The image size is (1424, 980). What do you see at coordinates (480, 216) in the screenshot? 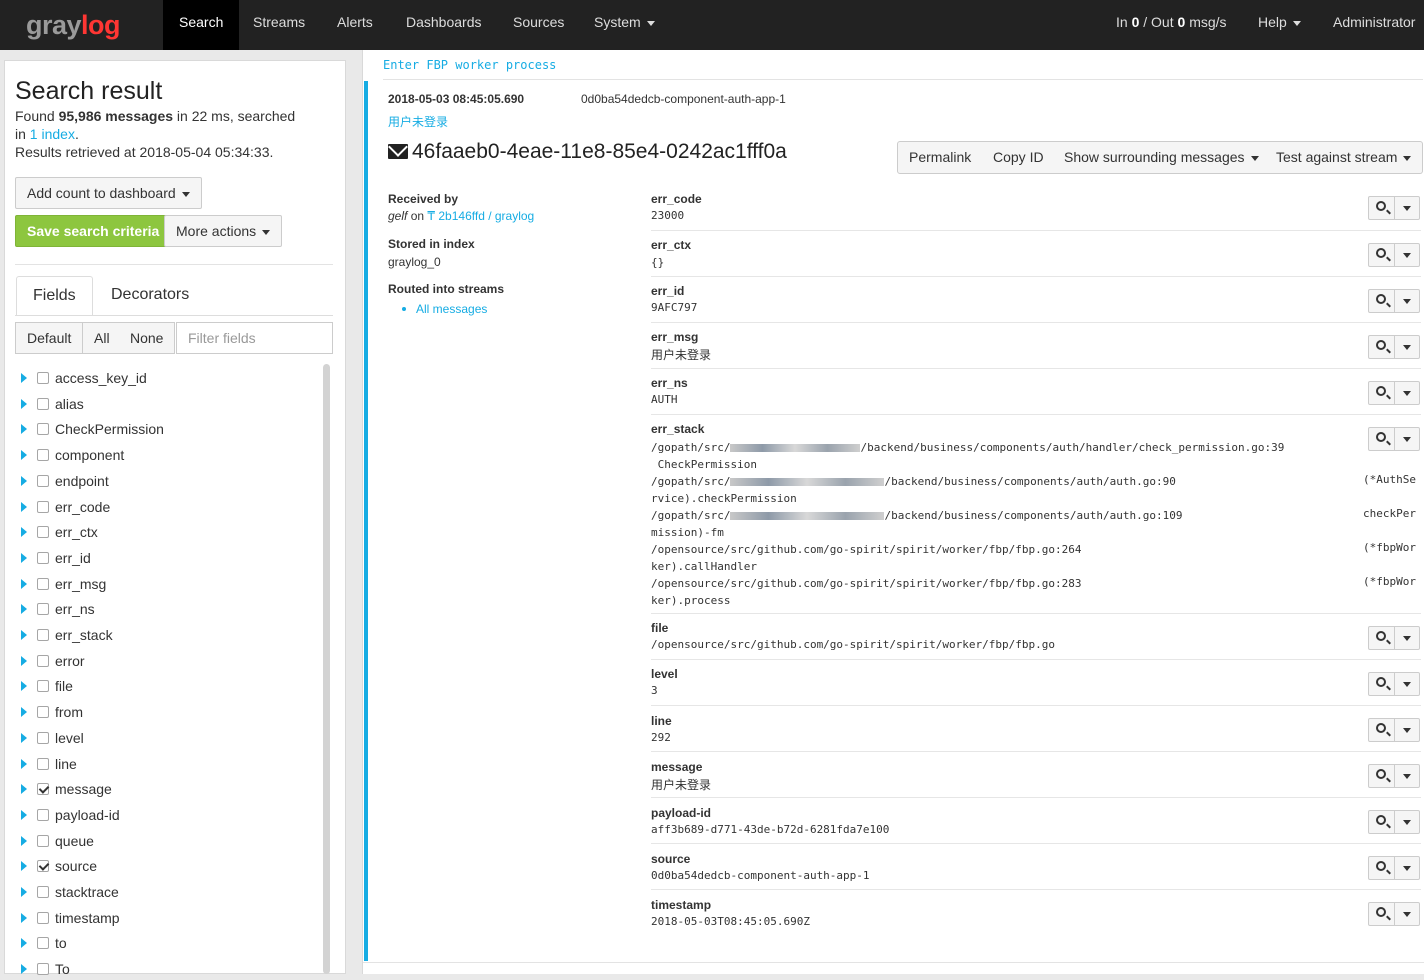
I see `node-link: ₸ 2b146ffd / graylog` at bounding box center [480, 216].